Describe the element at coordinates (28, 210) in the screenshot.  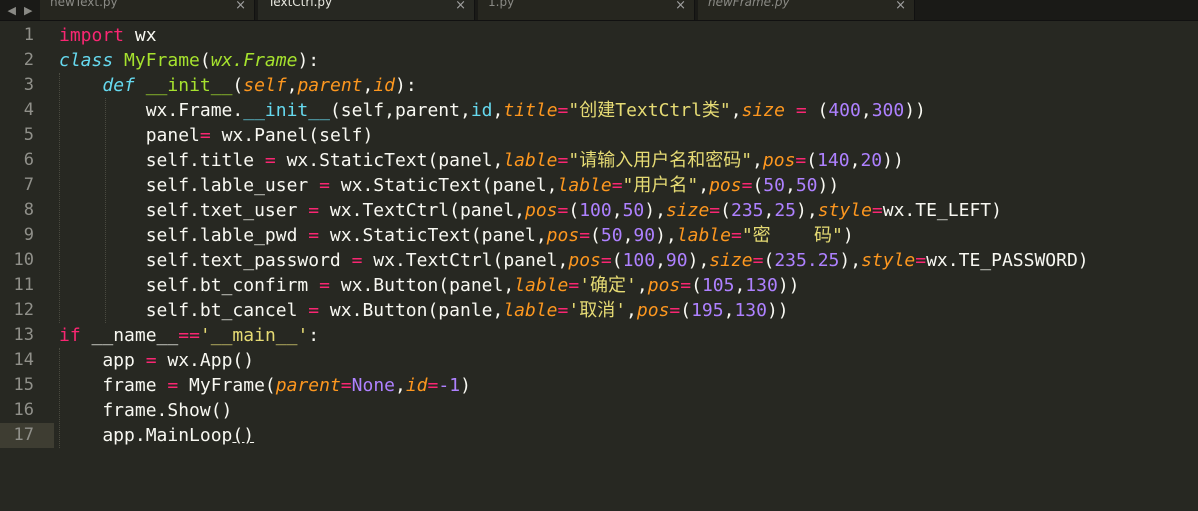
I see `line-number: 8` at that location.